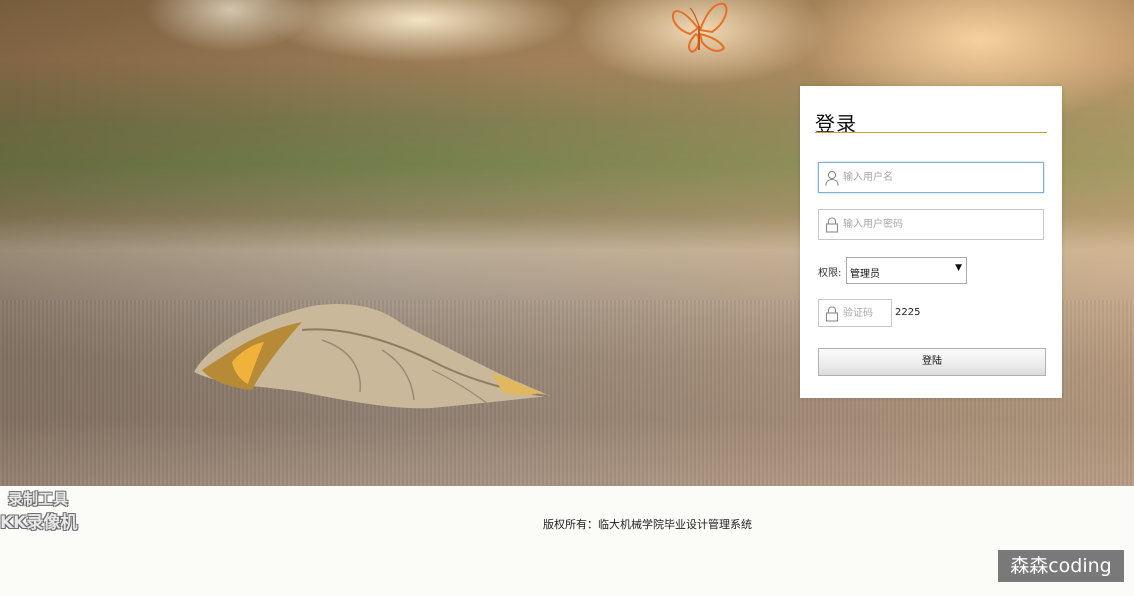  Describe the element at coordinates (866, 313) in the screenshot. I see `captcha-input` at that location.